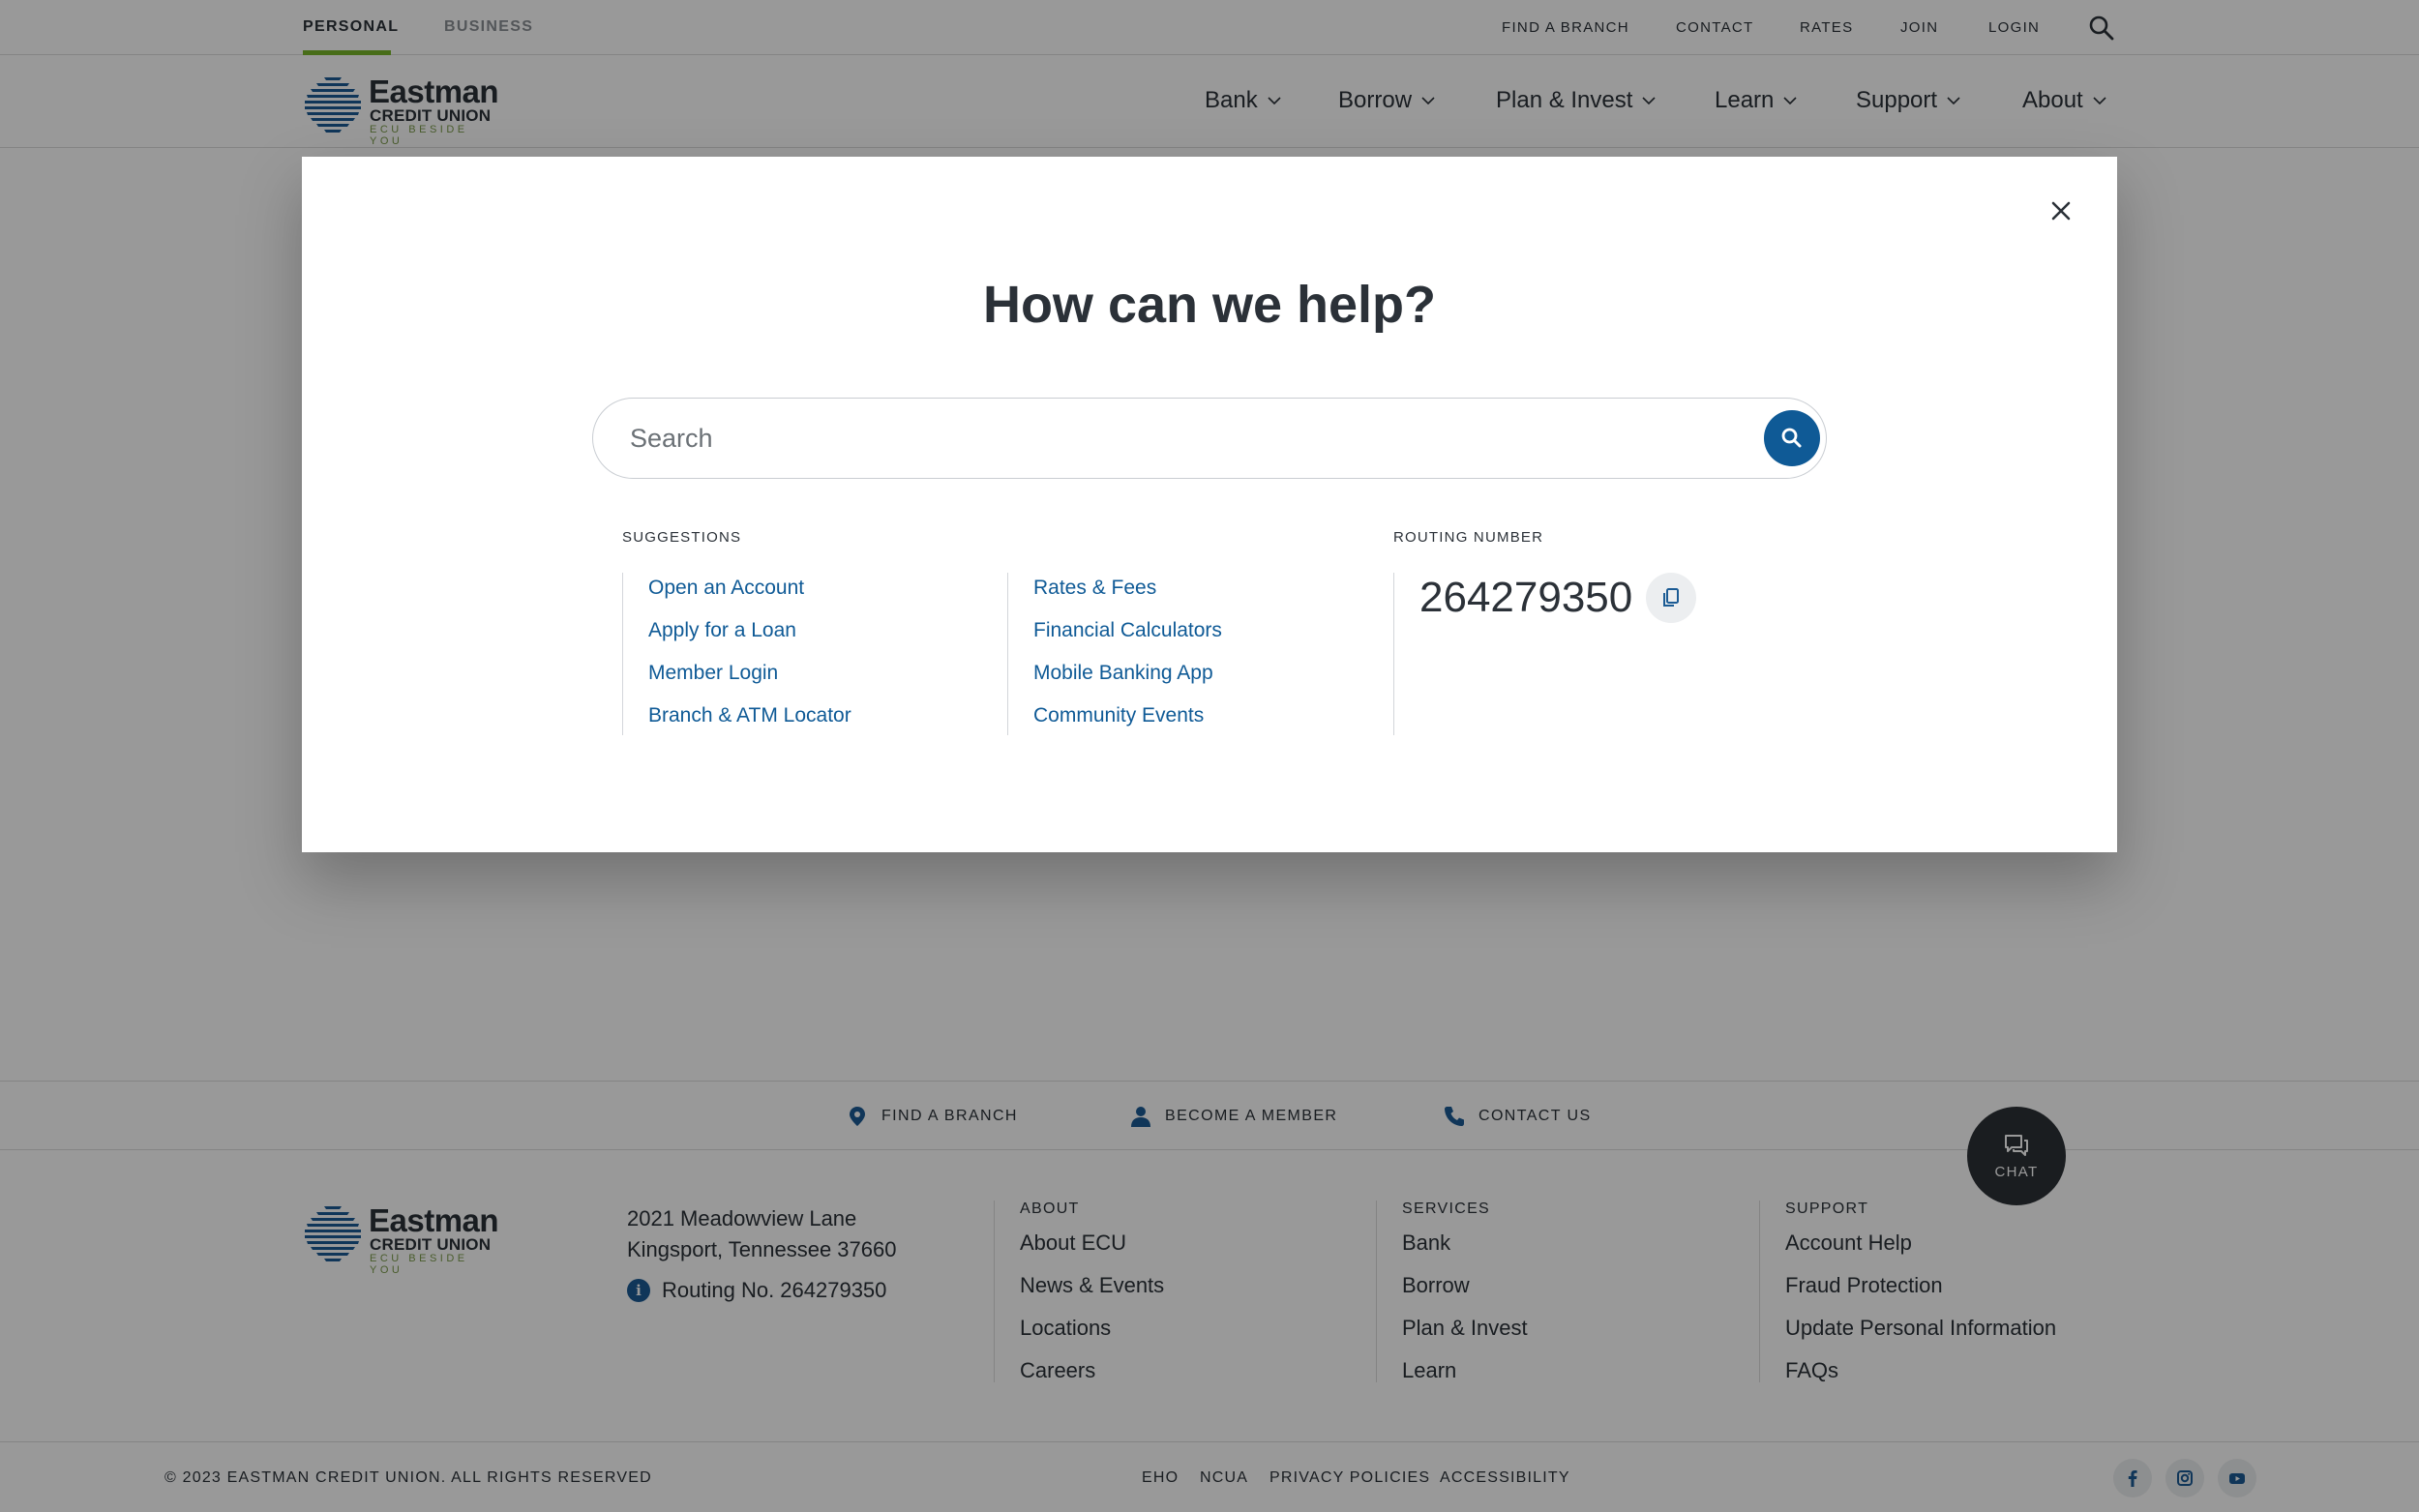 This screenshot has width=2419, height=1512. What do you see at coordinates (1469, 537) in the screenshot?
I see `routing-number-heading: ROUTING NUMBER` at bounding box center [1469, 537].